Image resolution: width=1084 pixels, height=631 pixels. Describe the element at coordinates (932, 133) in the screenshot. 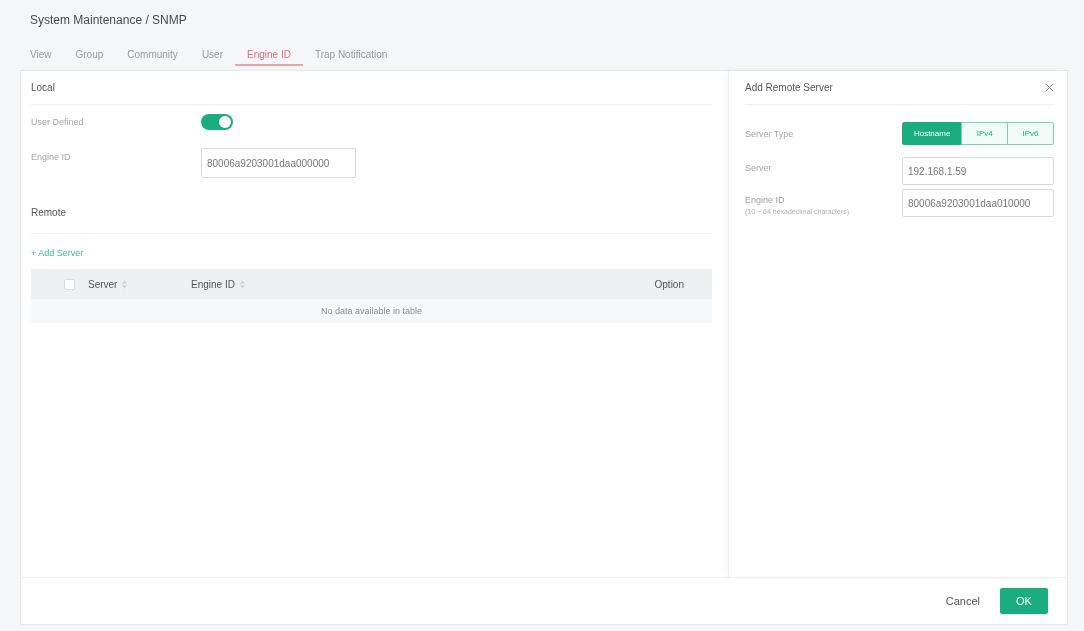

I see `server-type-option: Hostname` at that location.